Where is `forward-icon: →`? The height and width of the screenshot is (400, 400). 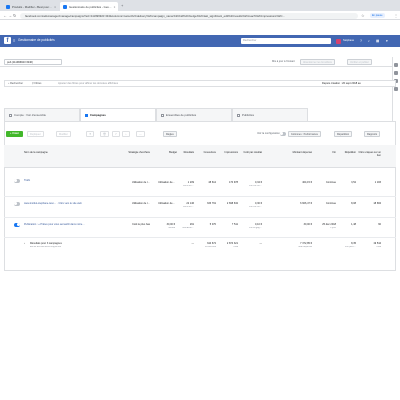
forward-icon: → is located at coordinates (10, 15).